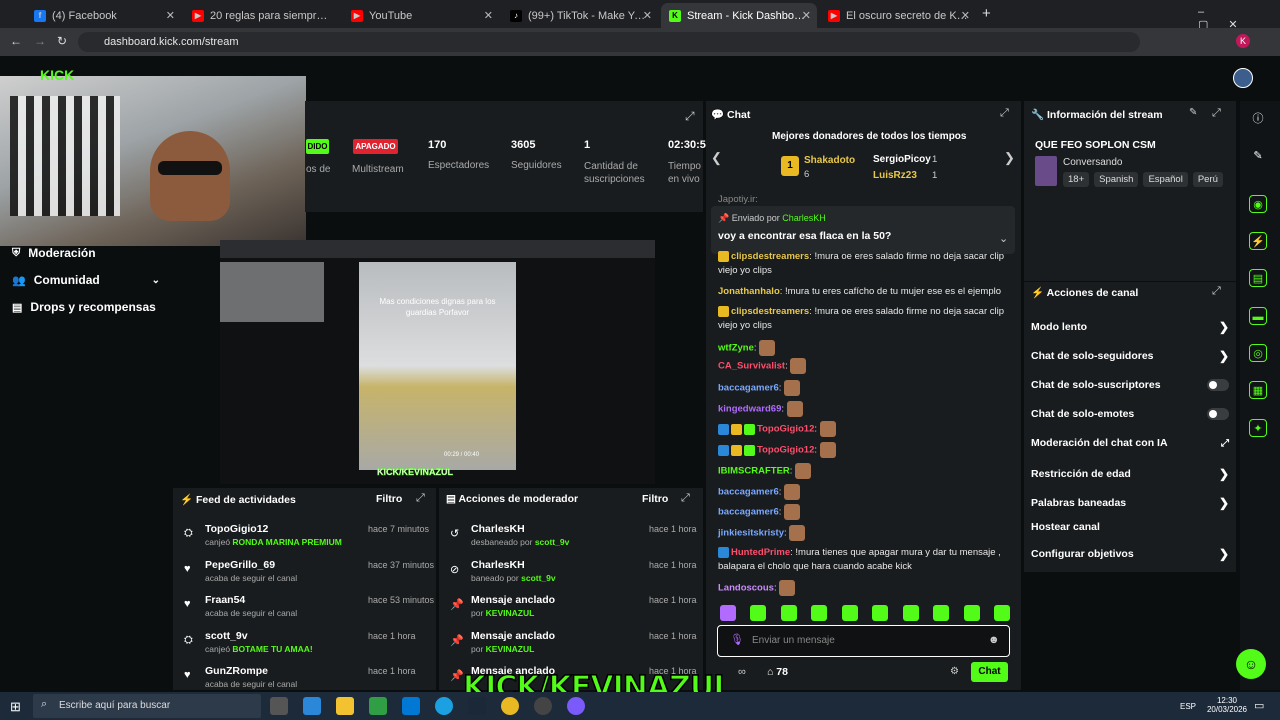 The width and height of the screenshot is (1280, 720). I want to click on tag-chip: 18+, so click(1076, 179).